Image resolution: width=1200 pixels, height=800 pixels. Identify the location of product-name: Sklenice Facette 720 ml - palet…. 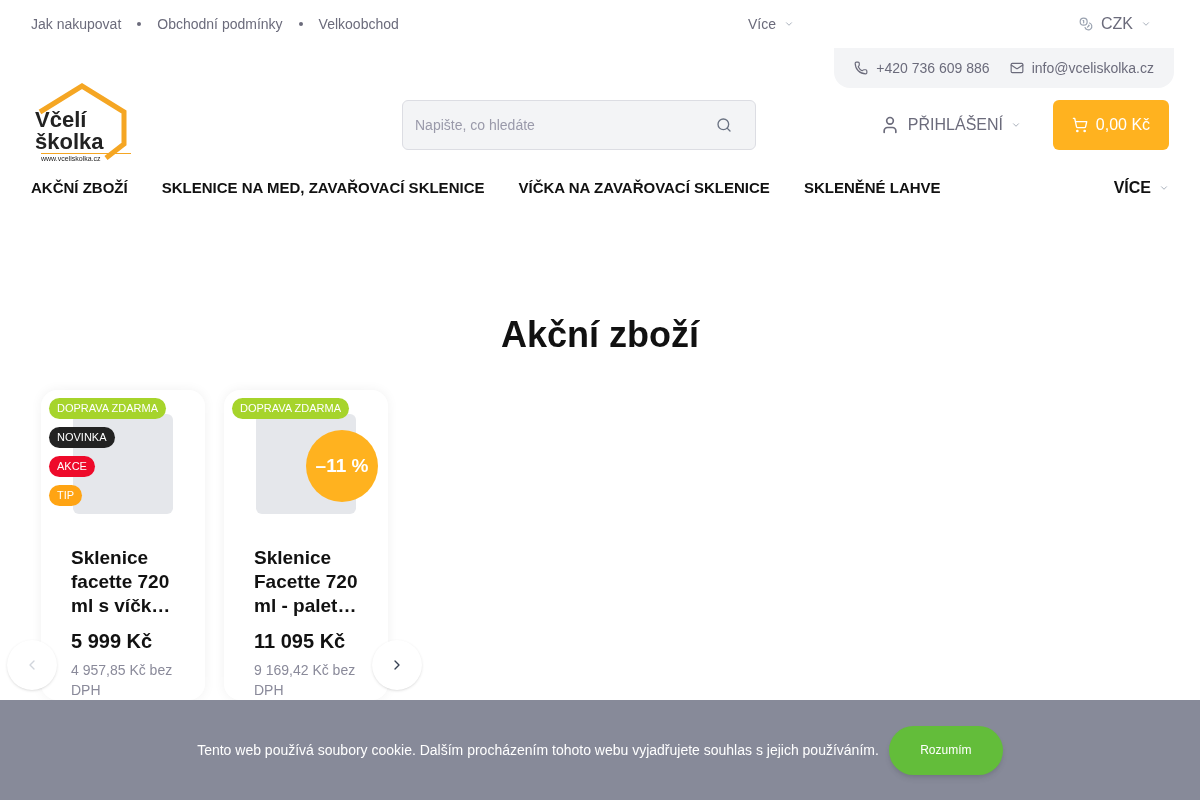
(306, 582).